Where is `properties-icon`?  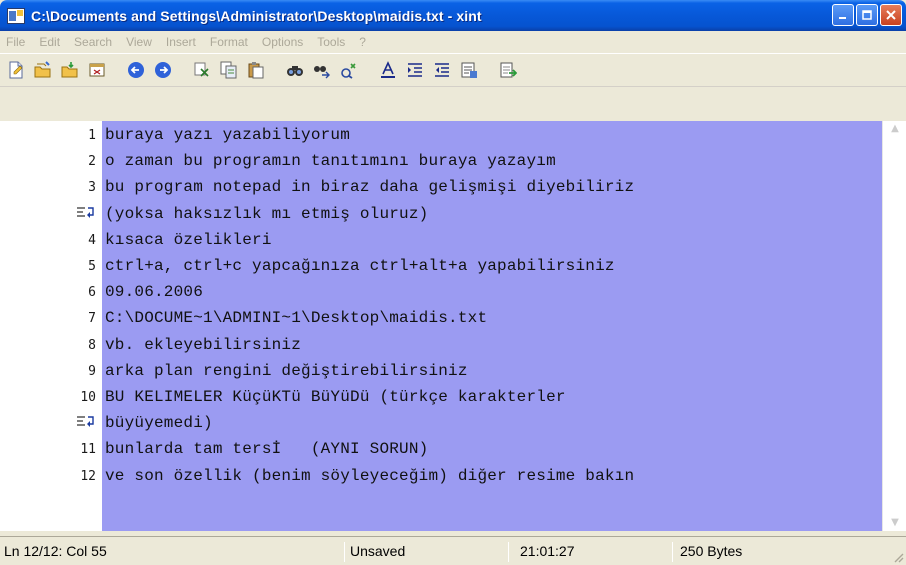 properties-icon is located at coordinates (469, 70).